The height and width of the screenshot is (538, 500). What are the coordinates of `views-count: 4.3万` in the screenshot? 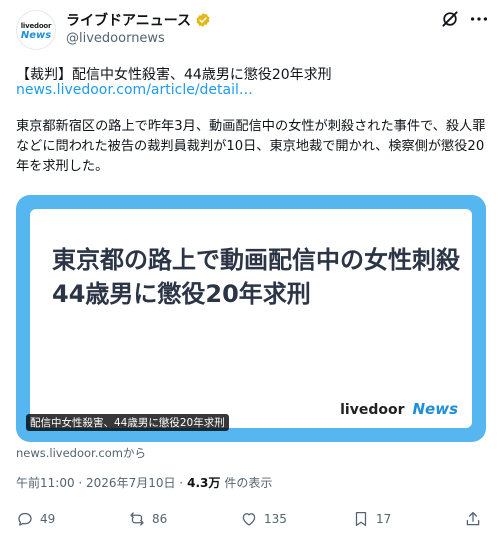 It's located at (204, 483).